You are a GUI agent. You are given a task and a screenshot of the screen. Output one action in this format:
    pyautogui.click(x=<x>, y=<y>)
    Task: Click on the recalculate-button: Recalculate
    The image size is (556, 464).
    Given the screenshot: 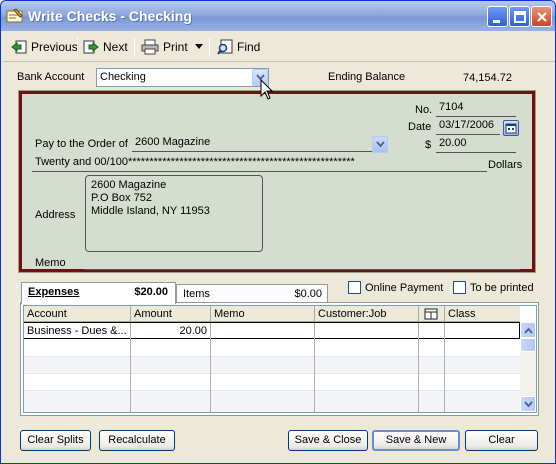 What is the action you would take?
    pyautogui.click(x=137, y=440)
    